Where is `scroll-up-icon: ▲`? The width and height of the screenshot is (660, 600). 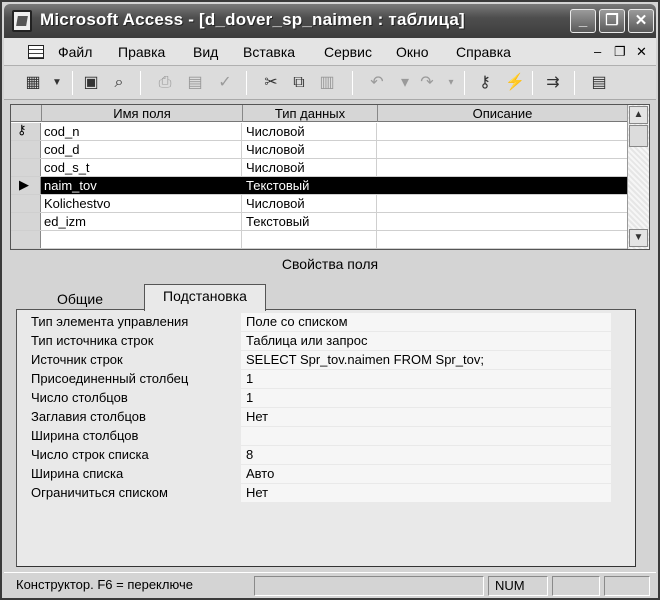 scroll-up-icon: ▲ is located at coordinates (638, 115).